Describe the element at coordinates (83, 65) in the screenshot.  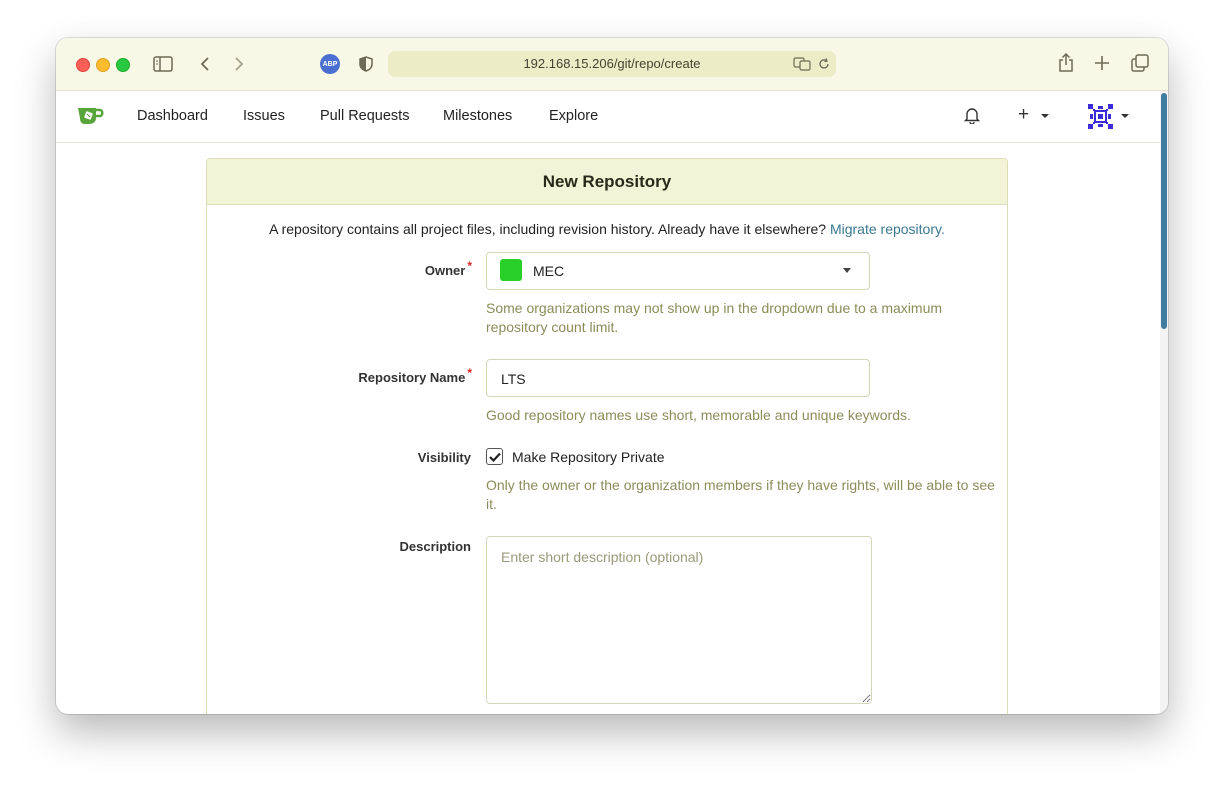
I see `close-window-button` at that location.